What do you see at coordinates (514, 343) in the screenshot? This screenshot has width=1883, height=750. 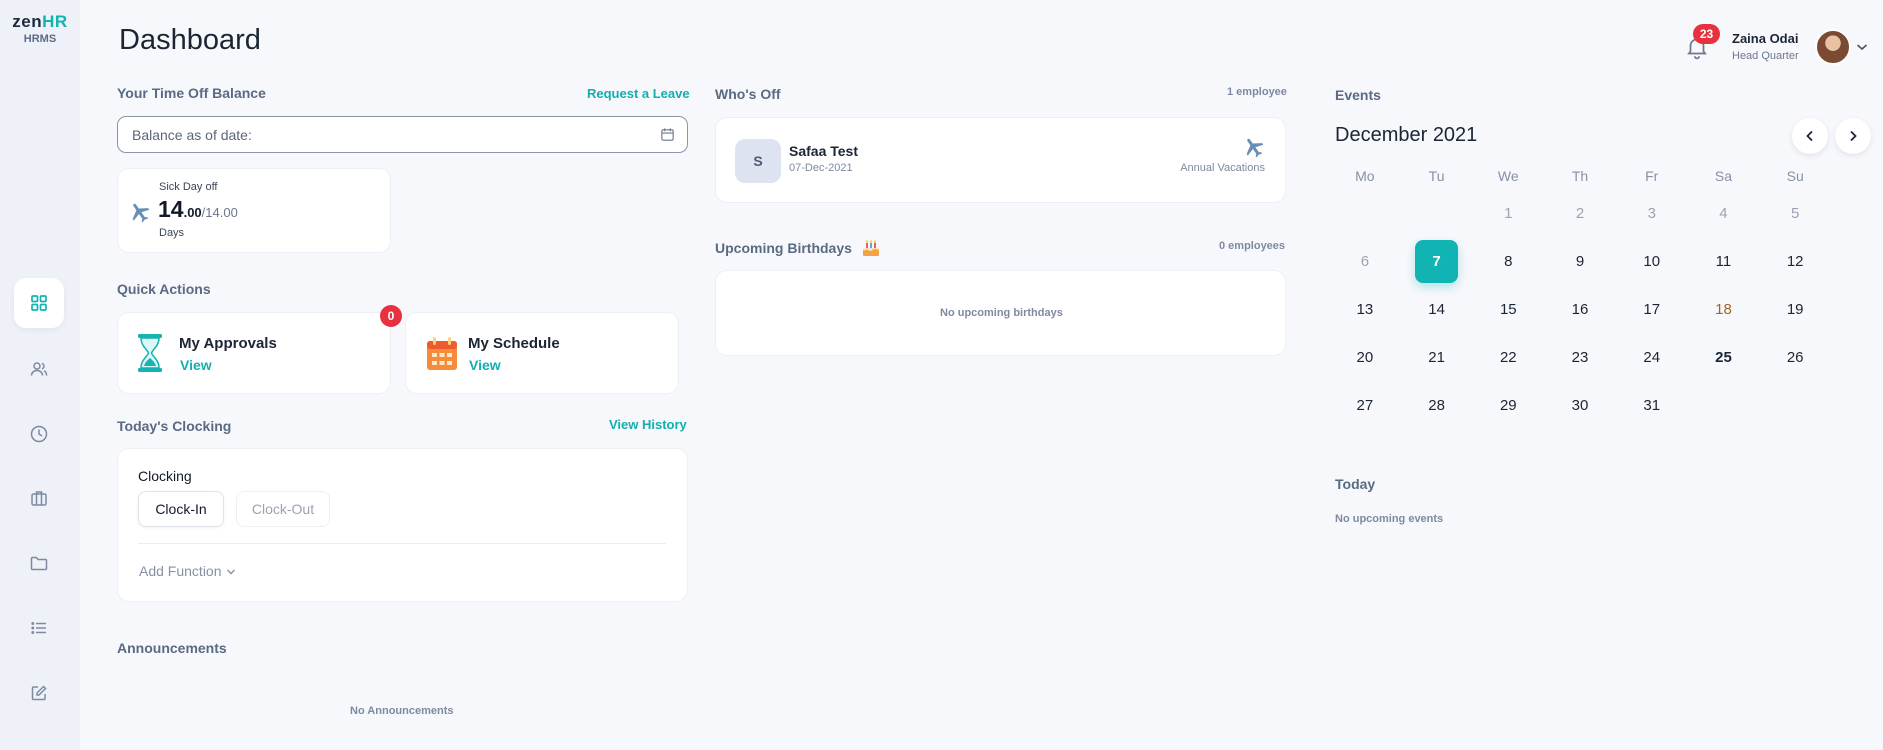 I see `my-schedule-label: My Schedule` at bounding box center [514, 343].